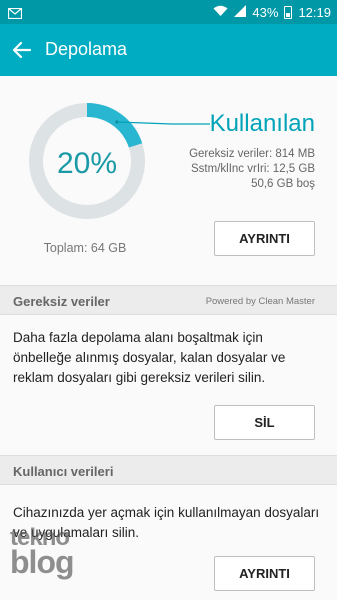 The height and width of the screenshot is (600, 337). I want to click on app-bar: Depolama, so click(168, 50).